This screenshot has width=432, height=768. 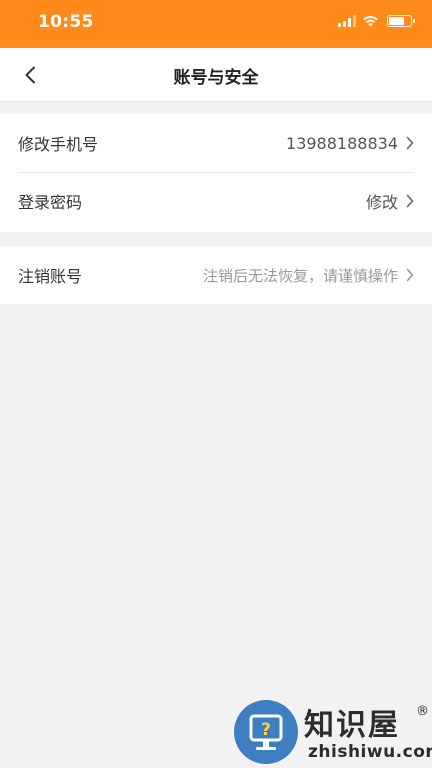 What do you see at coordinates (370, 752) in the screenshot?
I see `watermark-domain: zhishiwu.com` at bounding box center [370, 752].